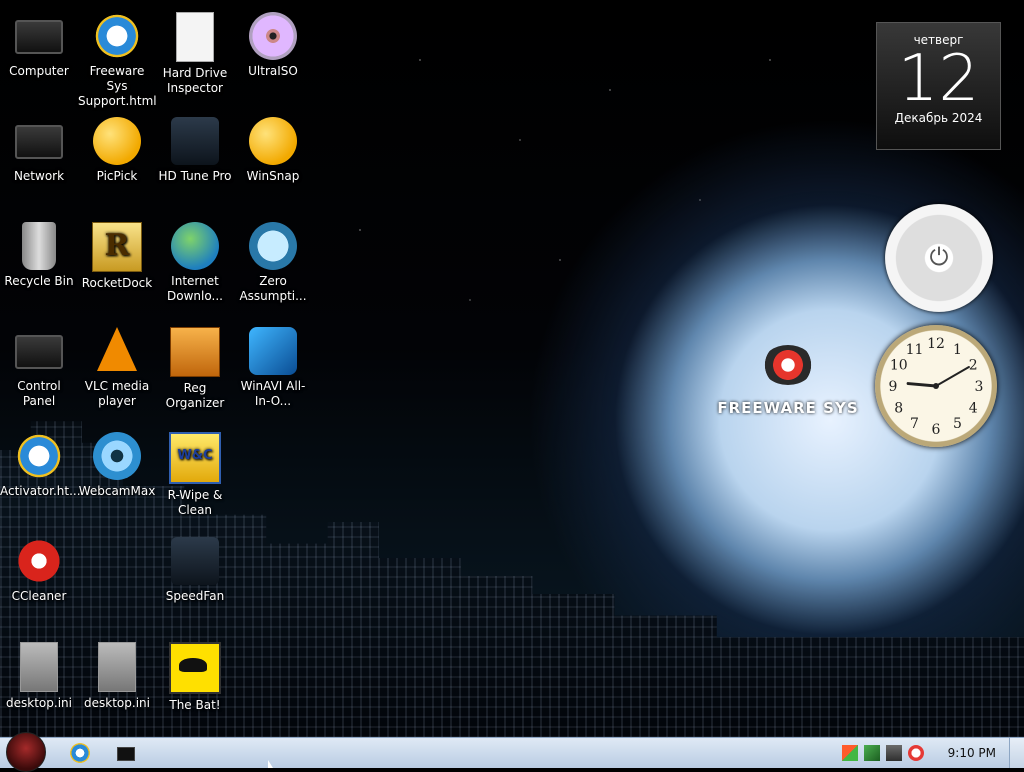  What do you see at coordinates (117, 247) in the screenshot?
I see `rocketdock-icon: R` at bounding box center [117, 247].